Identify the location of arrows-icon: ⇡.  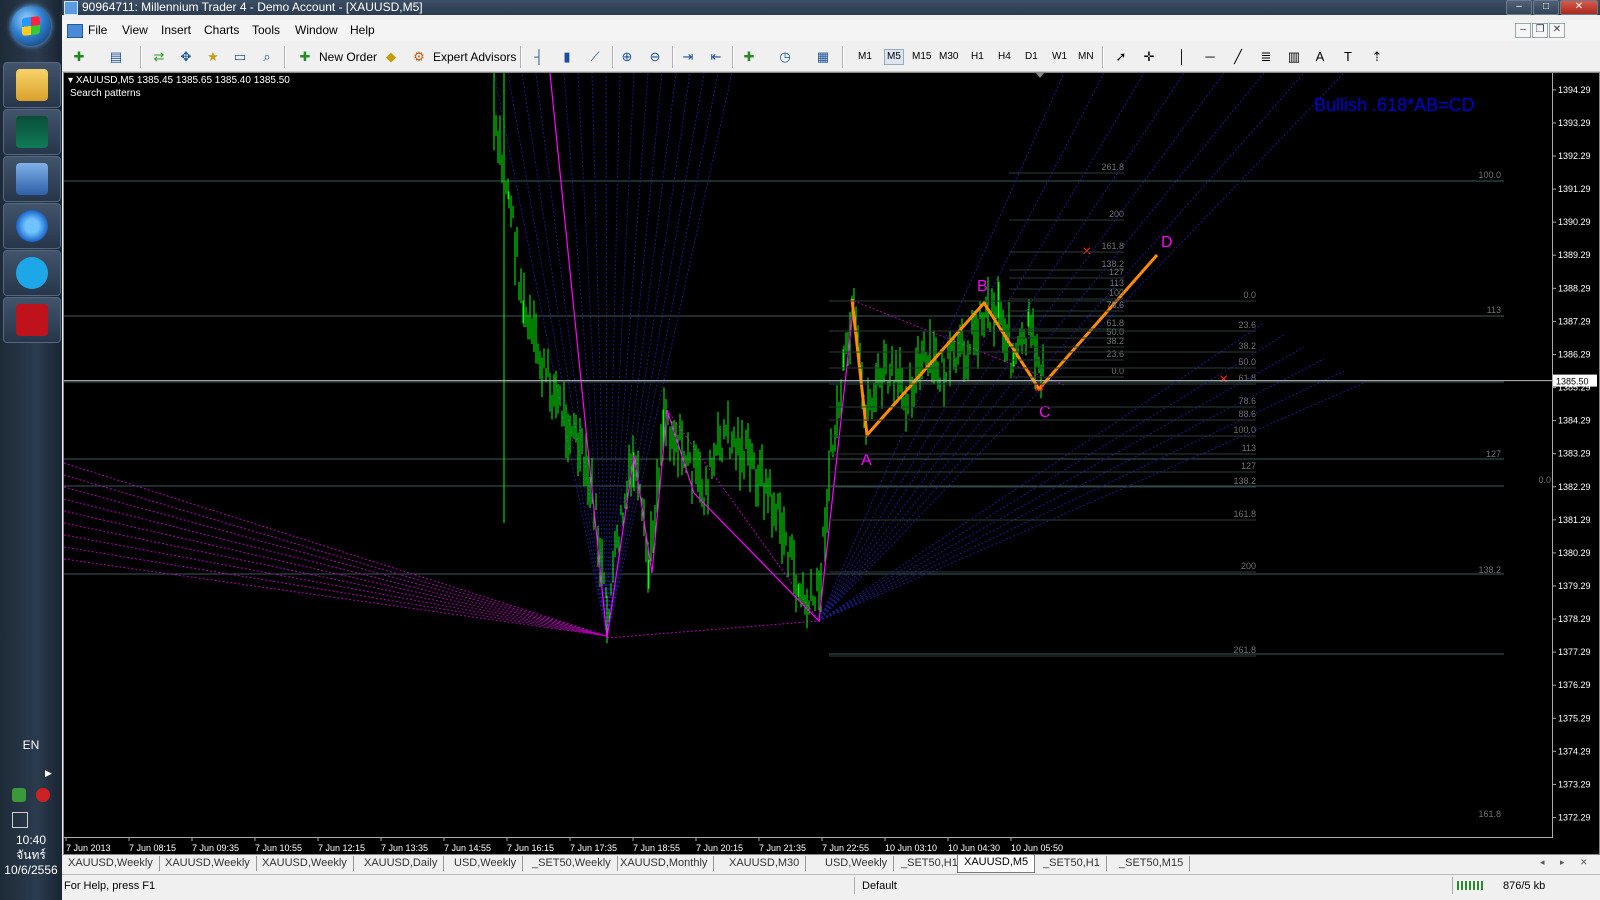
(1377, 57).